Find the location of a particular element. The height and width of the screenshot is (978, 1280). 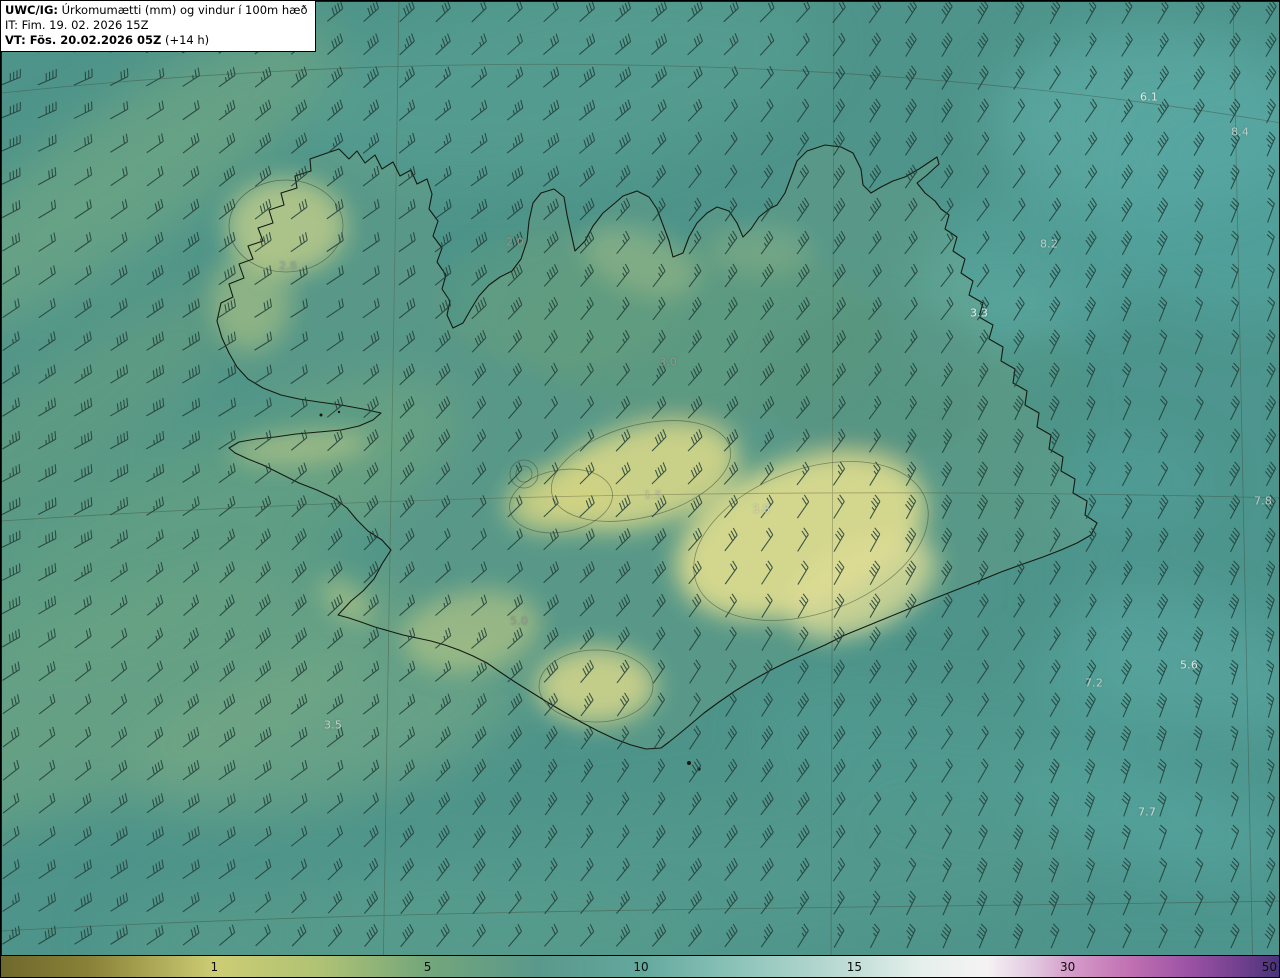

colorbar: 1 5 10 15 30 50 is located at coordinates (640, 966).